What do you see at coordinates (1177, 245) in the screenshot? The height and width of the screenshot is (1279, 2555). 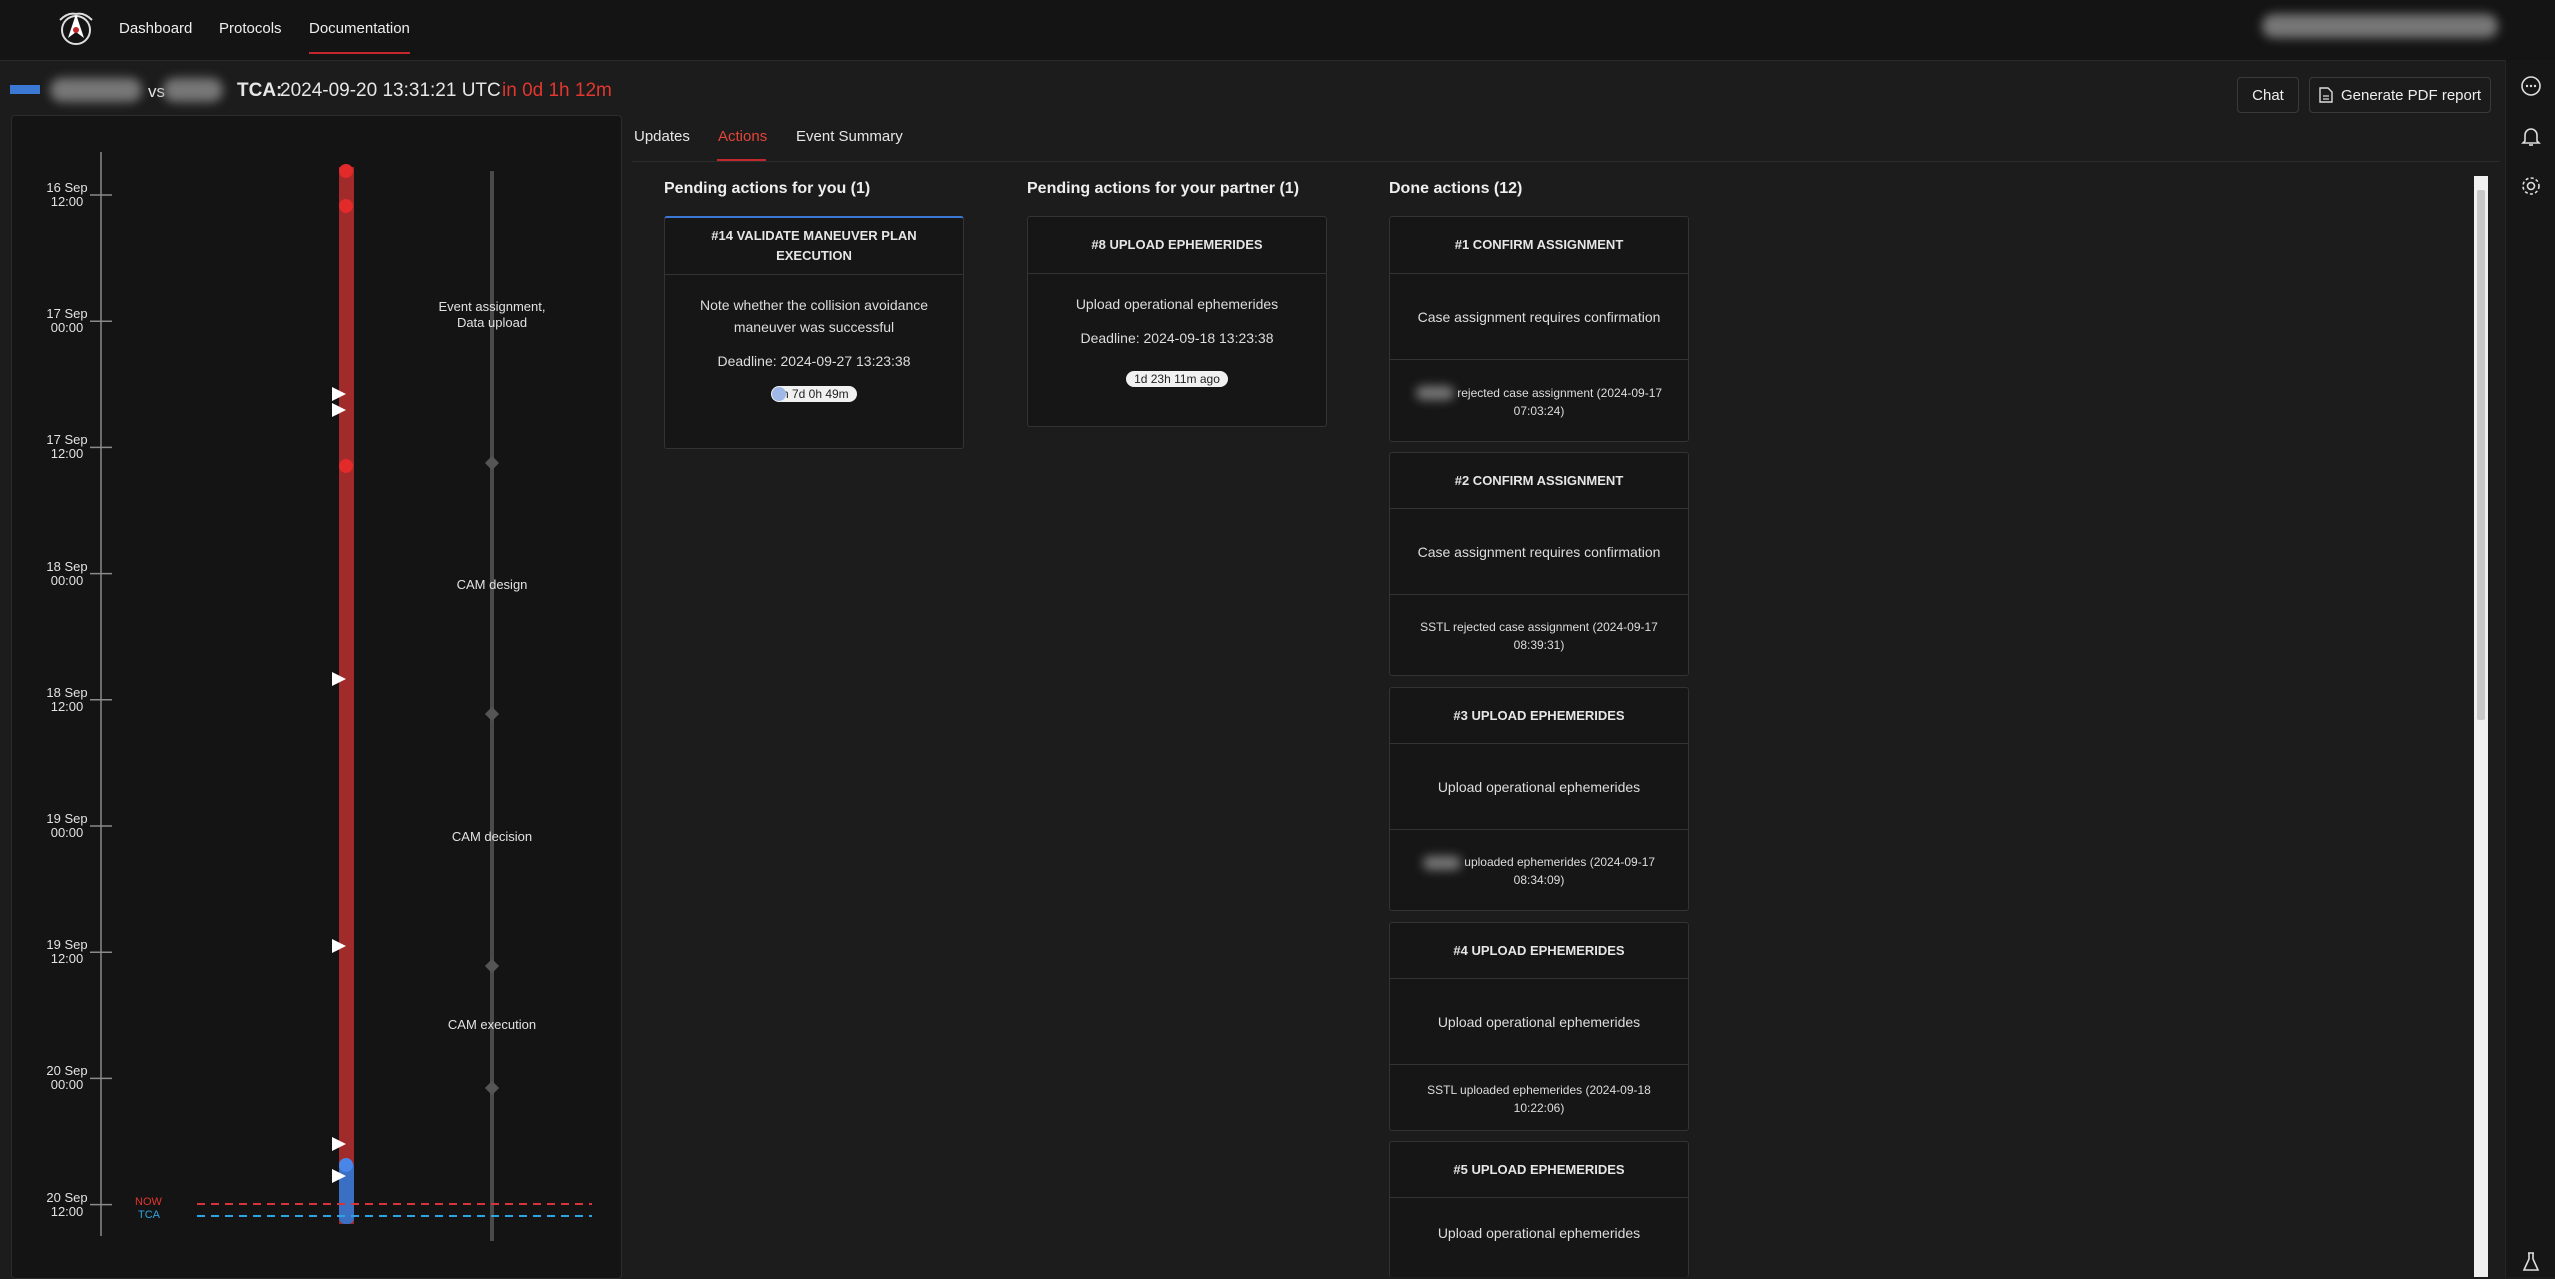 I see `action-card-title: #8 UPLOAD EPHEMERIDES` at bounding box center [1177, 245].